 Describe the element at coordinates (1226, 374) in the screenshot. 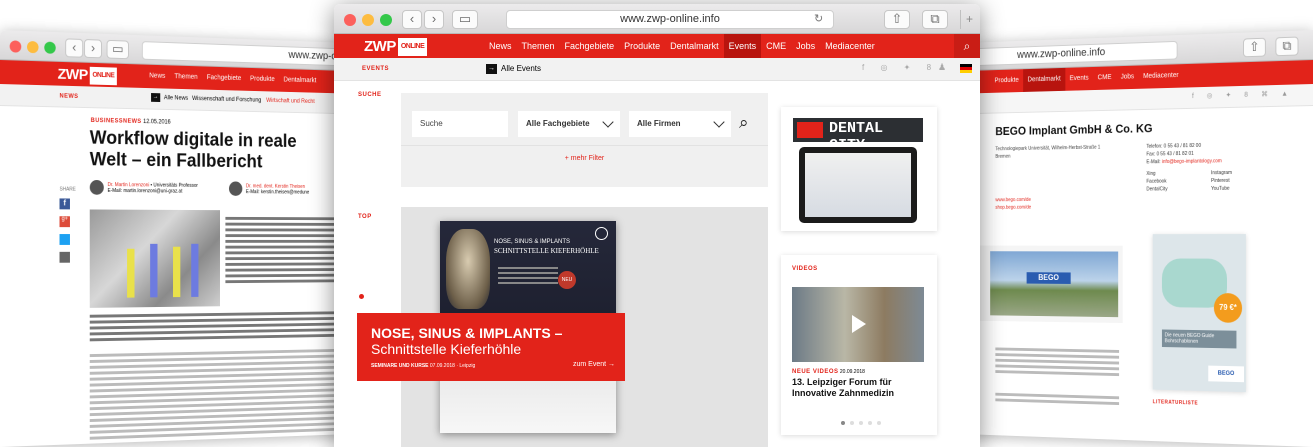

I see `bego-logo: BEGO` at that location.